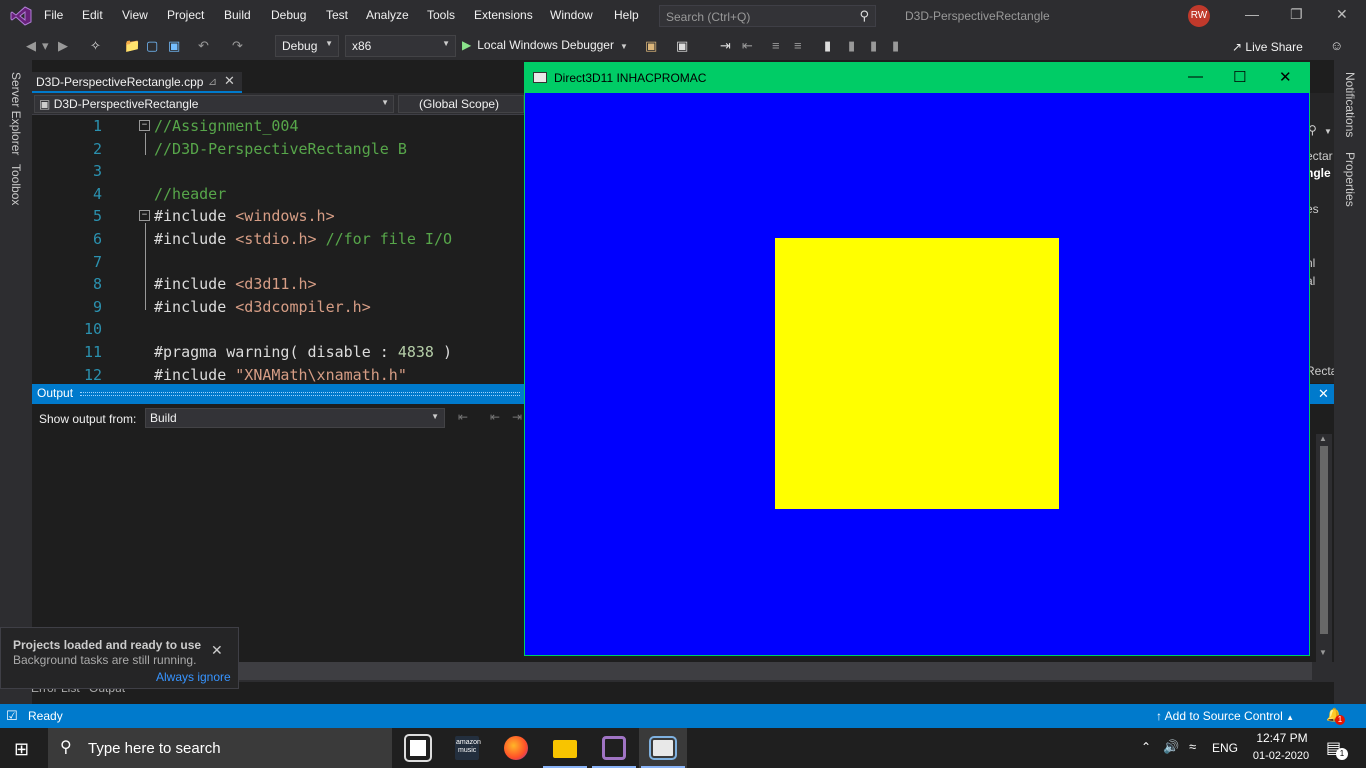  I want to click on step-out-icon: ⇤, so click(747, 46).